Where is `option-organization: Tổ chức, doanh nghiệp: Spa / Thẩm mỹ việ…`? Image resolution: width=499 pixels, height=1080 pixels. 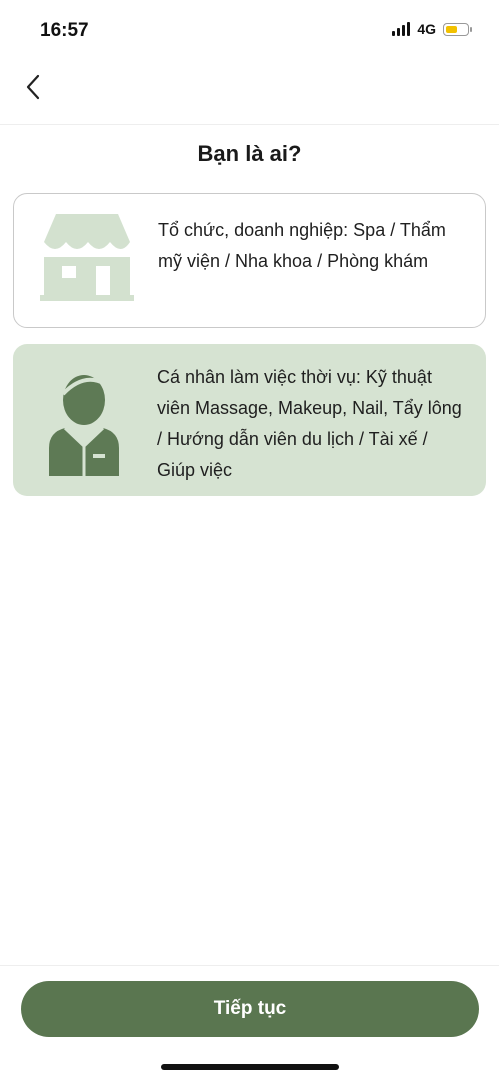 option-organization: Tổ chức, doanh nghiệp: Spa / Thẩm mỹ việ… is located at coordinates (249, 260).